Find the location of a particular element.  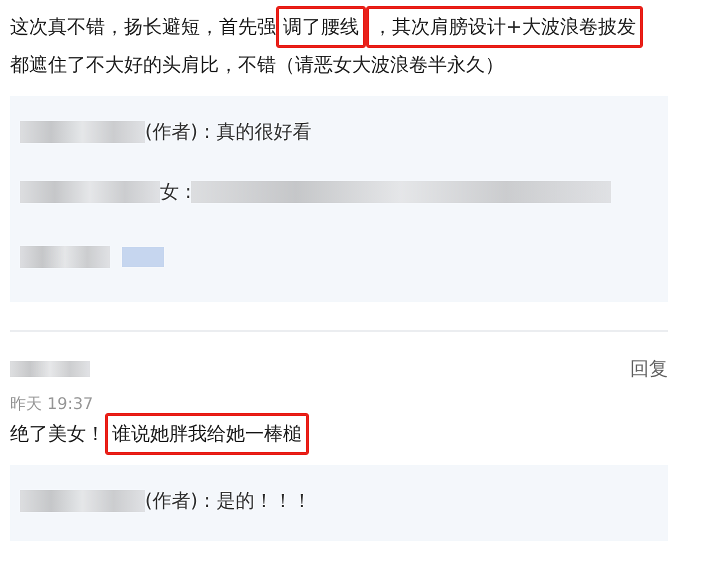

reply-link: 回复 is located at coordinates (649, 369).